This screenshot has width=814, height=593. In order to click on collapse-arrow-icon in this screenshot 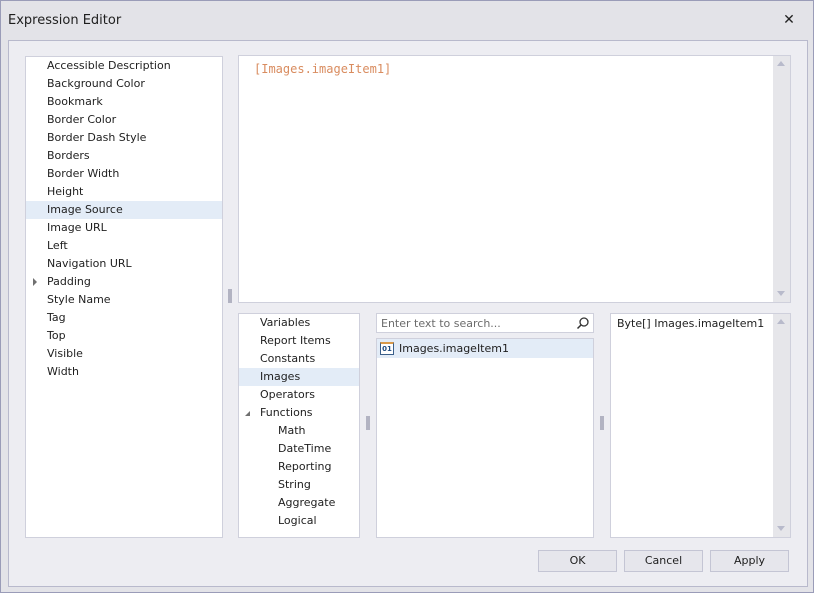, I will do `click(247, 413)`.